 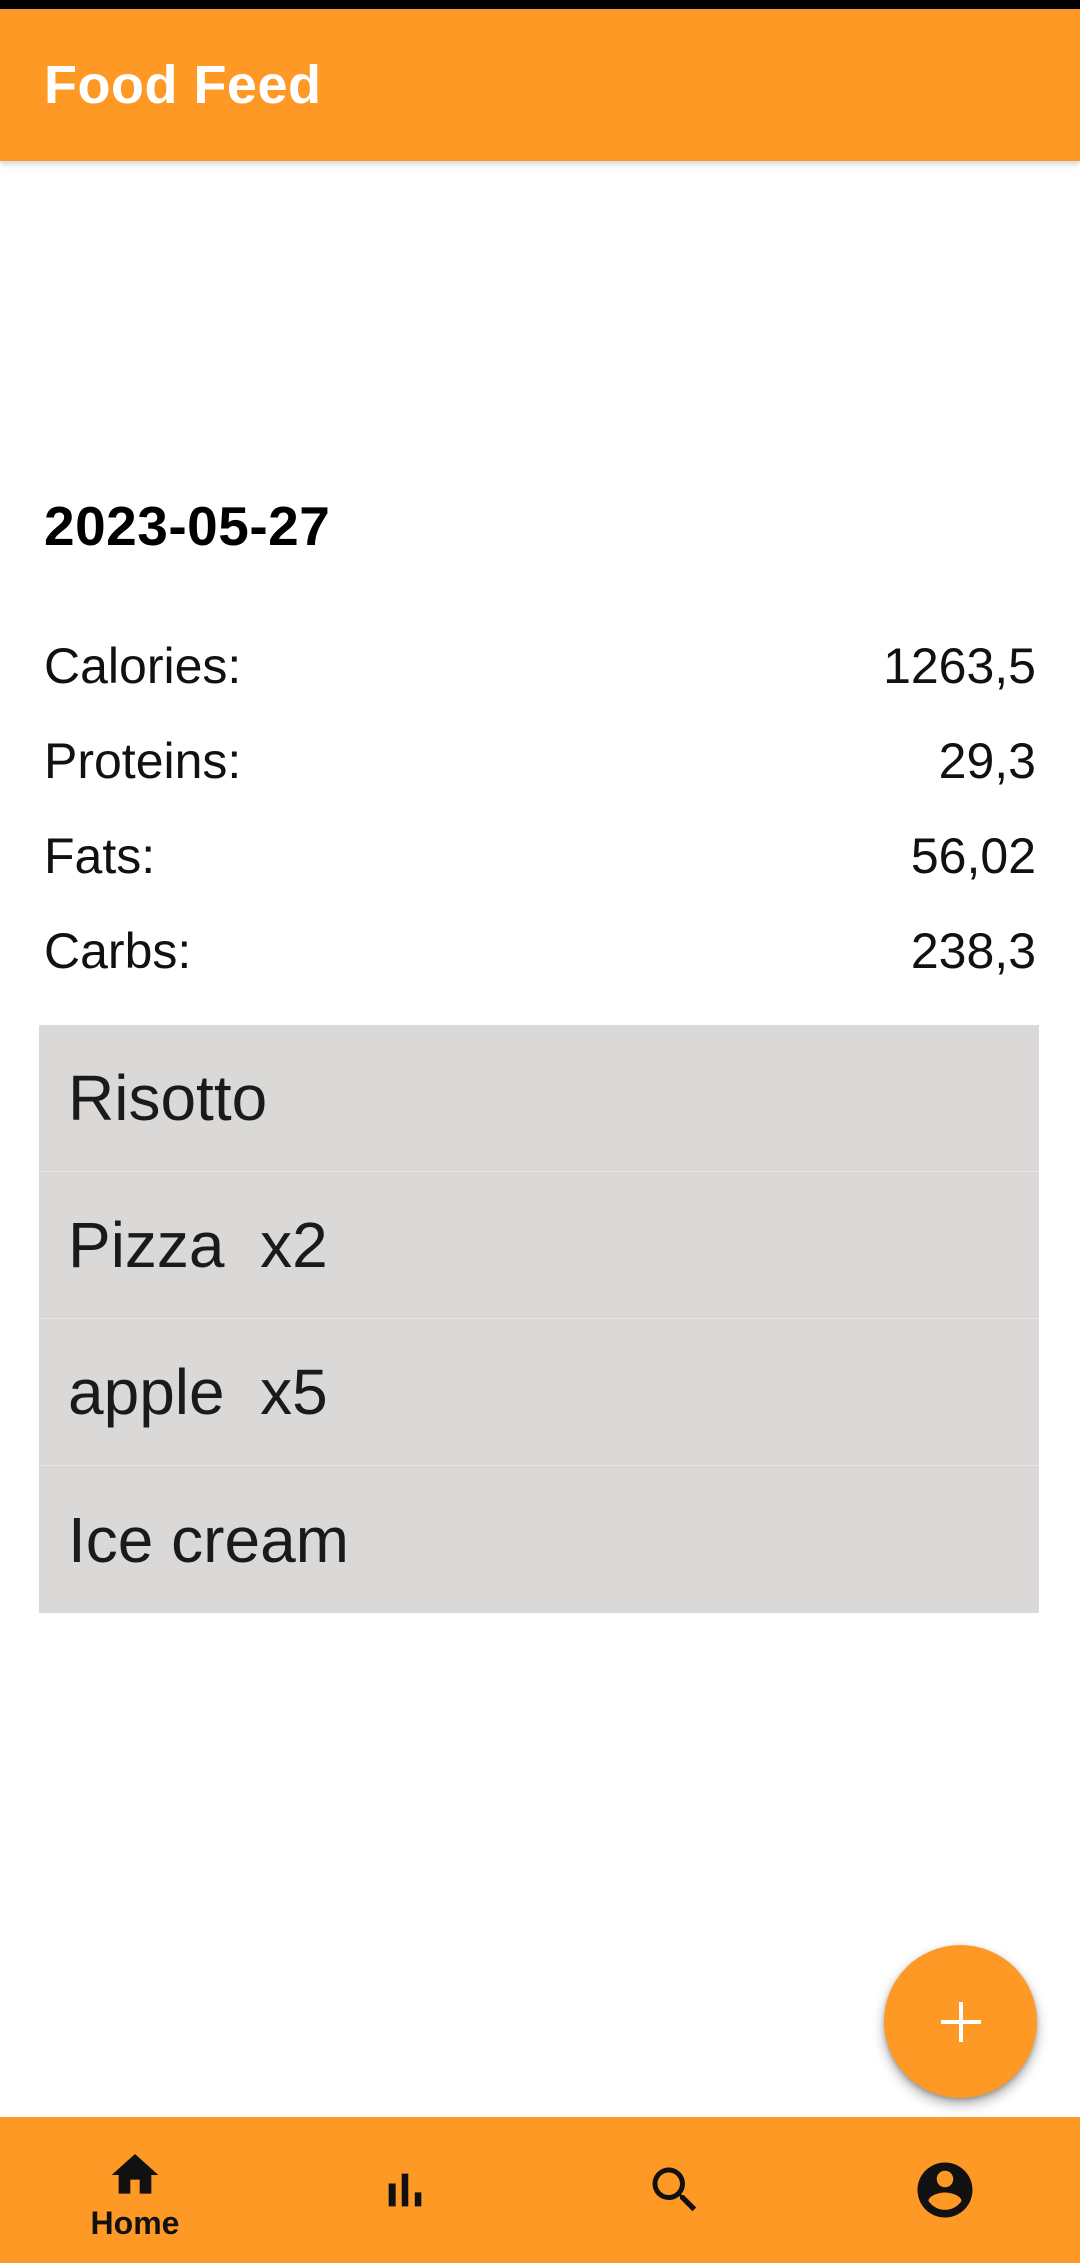 I want to click on bar-chart-icon, so click(x=405, y=2190).